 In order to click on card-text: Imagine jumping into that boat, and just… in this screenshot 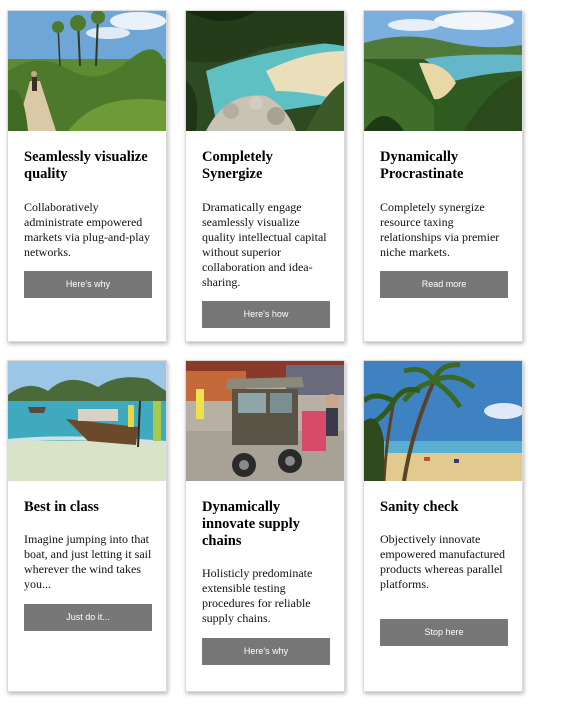, I will do `click(88, 561)`.